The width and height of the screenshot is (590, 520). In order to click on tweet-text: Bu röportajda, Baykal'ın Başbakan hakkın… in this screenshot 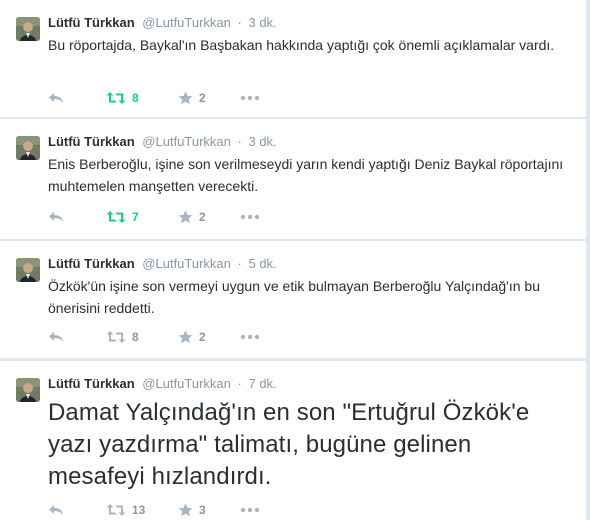, I will do `click(301, 45)`.